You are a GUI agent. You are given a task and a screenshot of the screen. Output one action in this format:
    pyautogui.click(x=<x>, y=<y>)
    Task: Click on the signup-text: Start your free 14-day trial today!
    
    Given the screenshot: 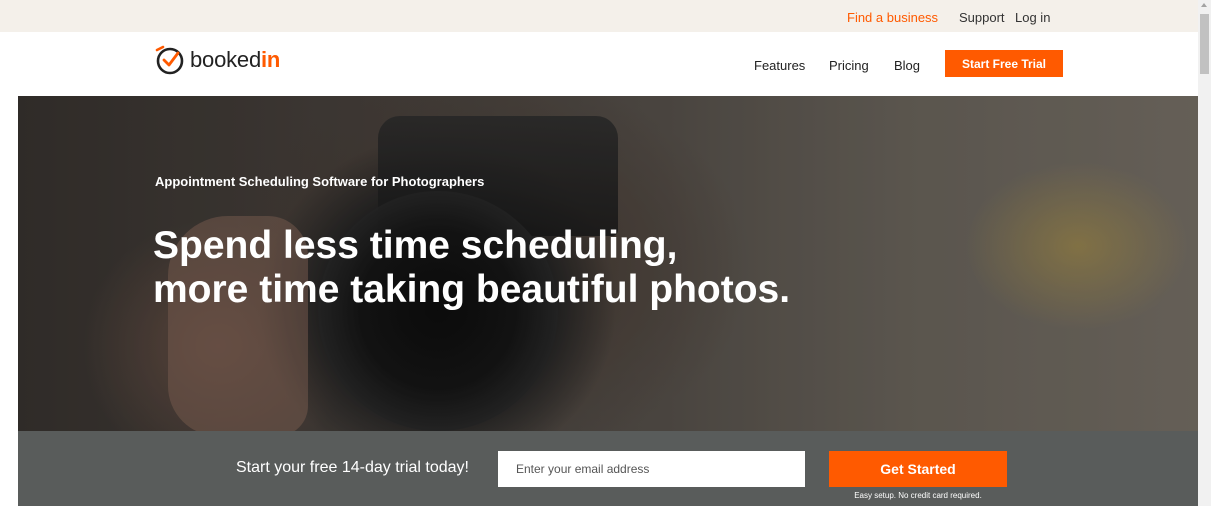 What is the action you would take?
    pyautogui.click(x=352, y=467)
    